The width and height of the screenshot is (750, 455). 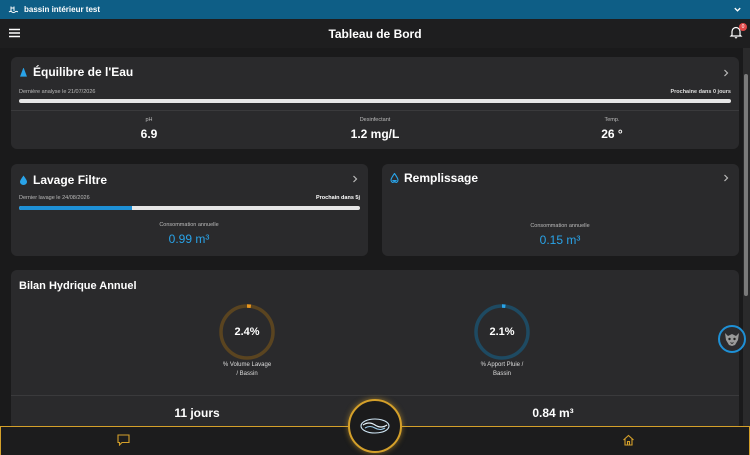 What do you see at coordinates (441, 178) in the screenshot?
I see `filling-title: Remplissage` at bounding box center [441, 178].